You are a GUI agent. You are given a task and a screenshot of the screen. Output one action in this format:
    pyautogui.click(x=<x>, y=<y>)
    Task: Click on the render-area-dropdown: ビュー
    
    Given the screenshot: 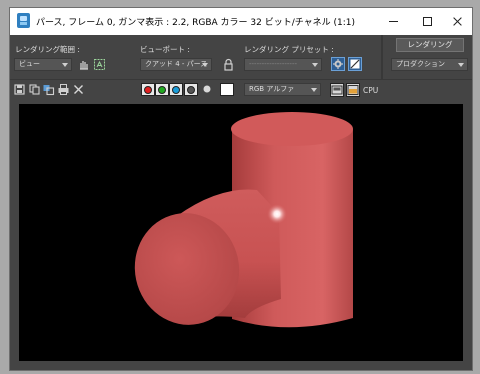 What is the action you would take?
    pyautogui.click(x=43, y=64)
    